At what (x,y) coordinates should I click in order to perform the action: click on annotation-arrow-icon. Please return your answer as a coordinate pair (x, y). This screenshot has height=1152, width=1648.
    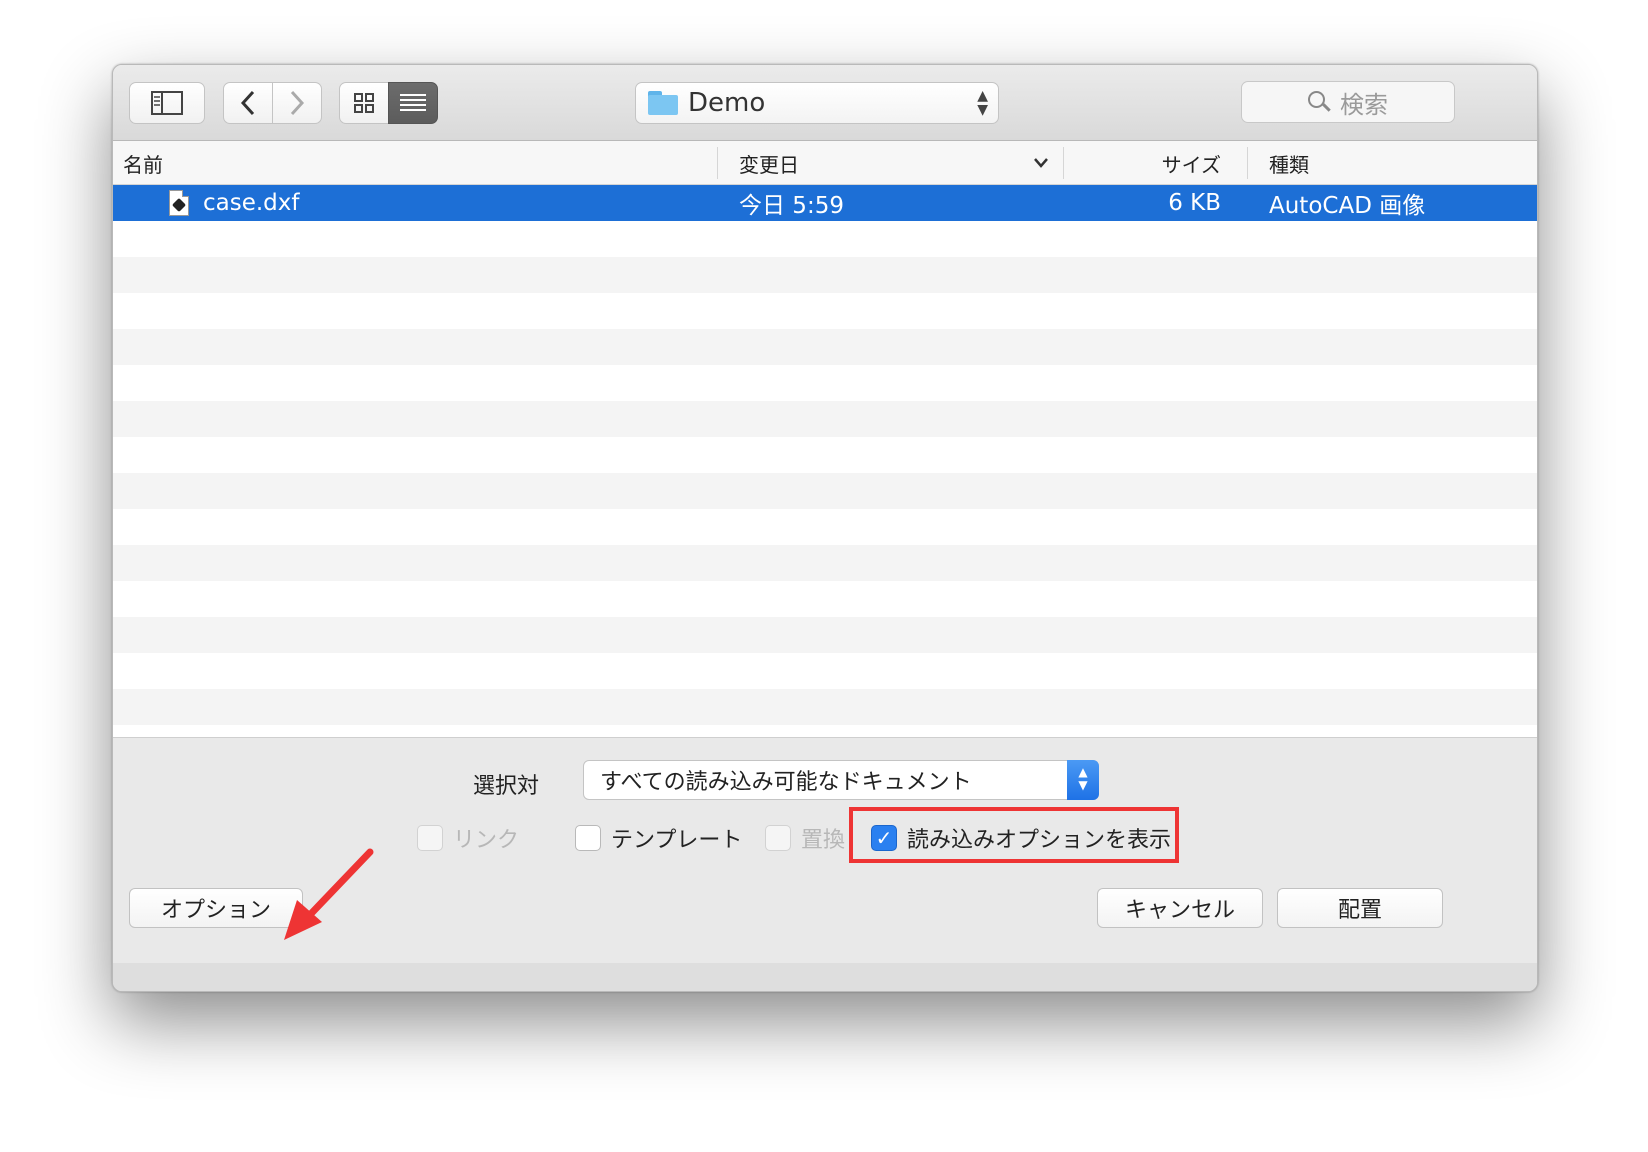
    Looking at the image, I should click on (329, 894).